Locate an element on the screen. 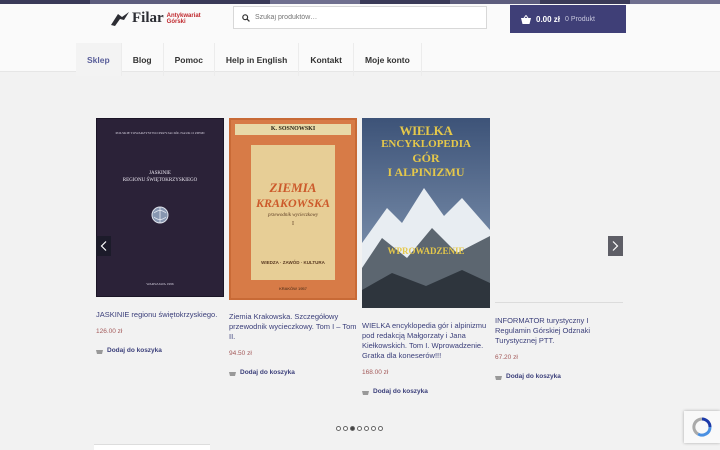 This screenshot has height=450, width=720. cover-subtitle: WPROWADZENIE is located at coordinates (426, 251).